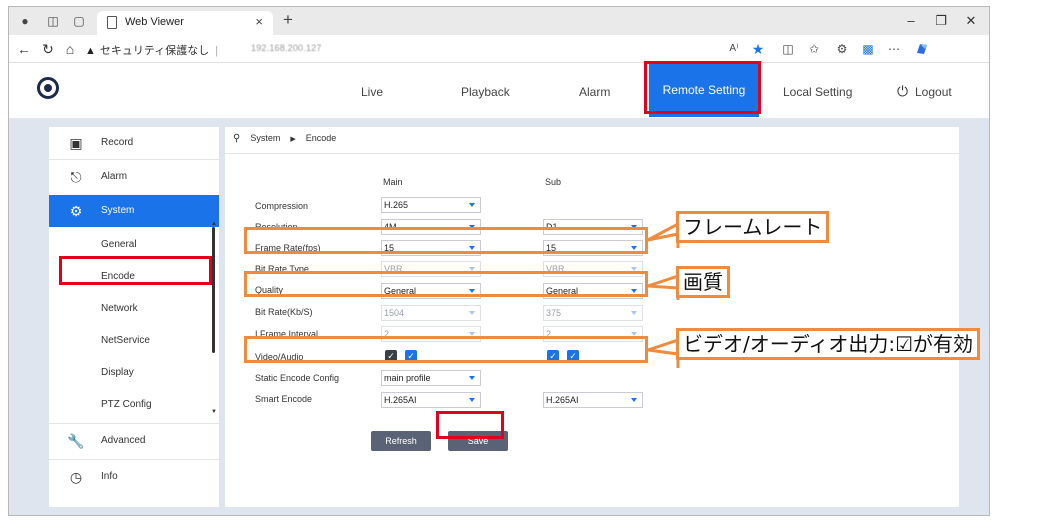  What do you see at coordinates (817, 92) in the screenshot?
I see `nav-local-setting: Local Setting` at bounding box center [817, 92].